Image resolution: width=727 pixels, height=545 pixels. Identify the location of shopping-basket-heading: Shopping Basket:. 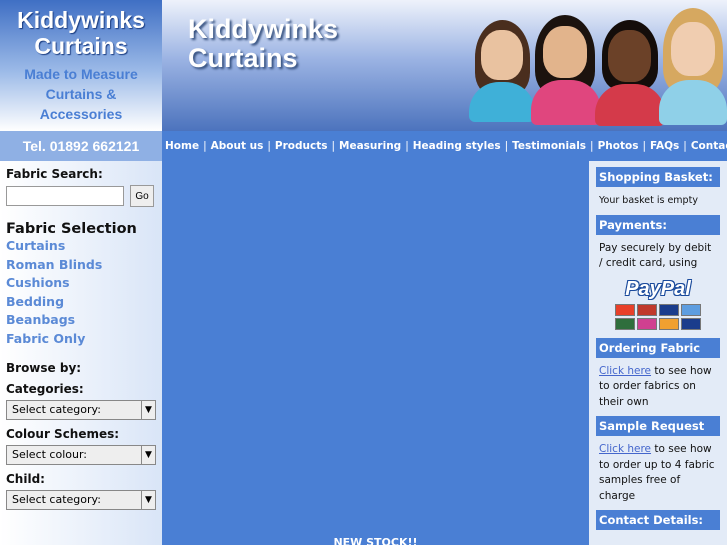
(658, 177).